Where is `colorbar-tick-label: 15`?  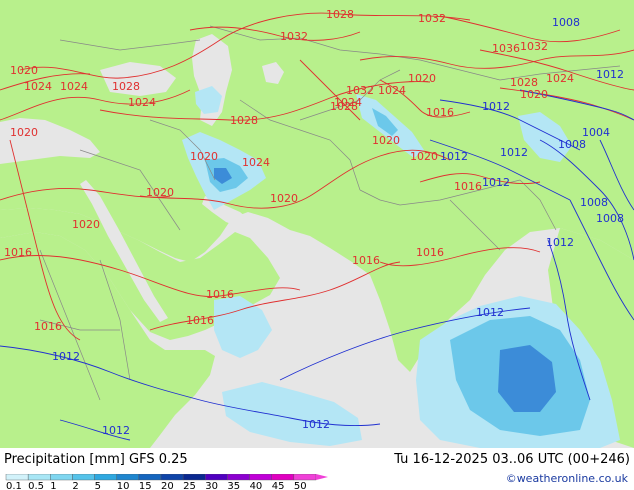
colorbar-tick-label: 15 is located at coordinates (145, 485).